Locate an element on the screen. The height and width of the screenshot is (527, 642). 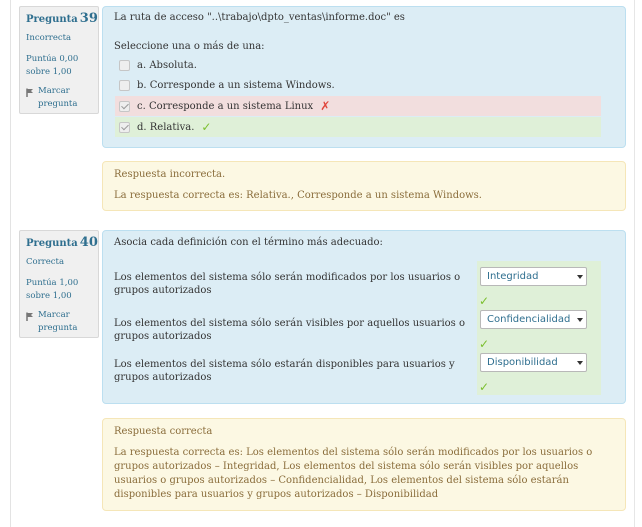
match-select-3: Disponibilidad is located at coordinates (533, 362).